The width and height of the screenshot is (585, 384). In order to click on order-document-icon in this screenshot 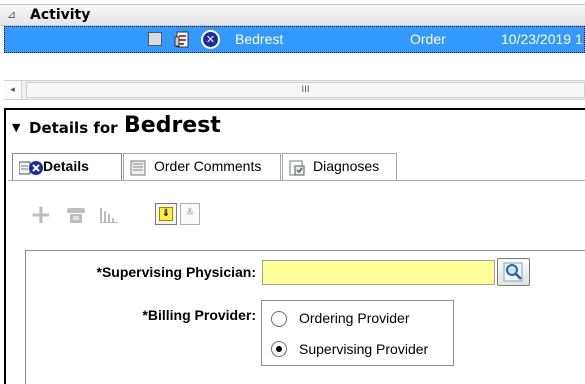, I will do `click(183, 40)`.